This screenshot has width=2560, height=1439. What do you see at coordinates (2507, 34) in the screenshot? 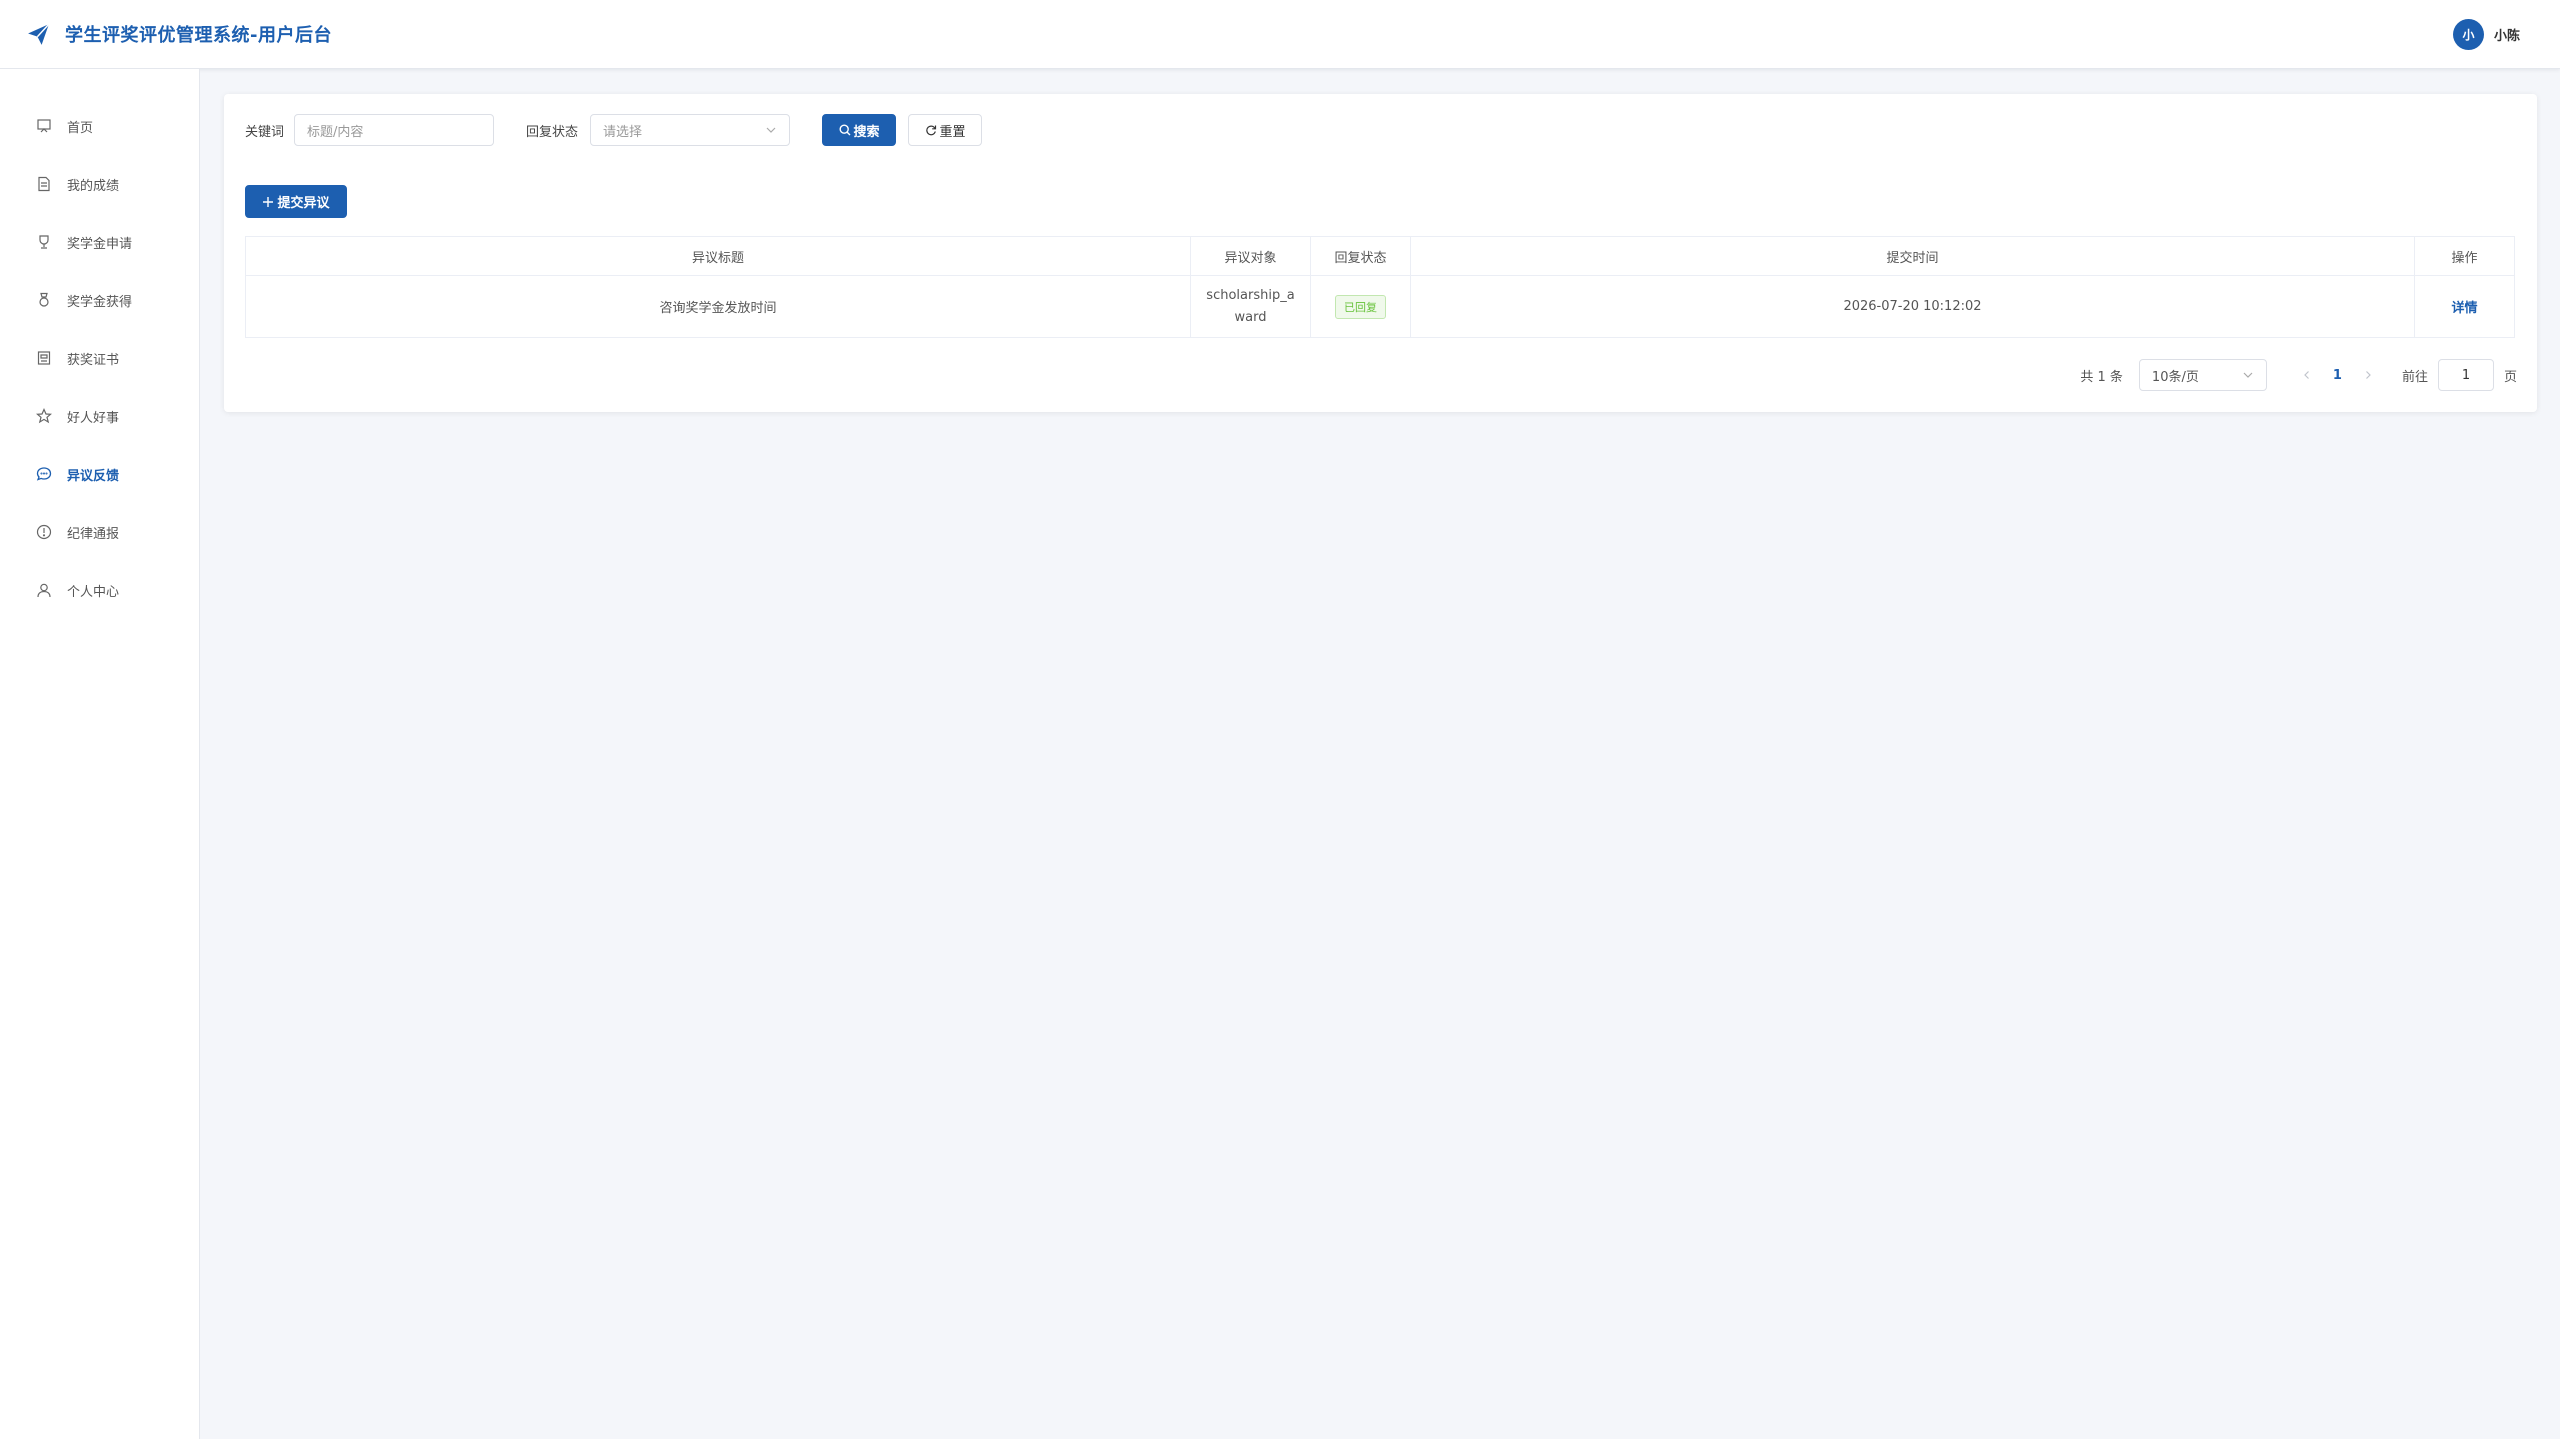
I see `username: 小陈` at bounding box center [2507, 34].